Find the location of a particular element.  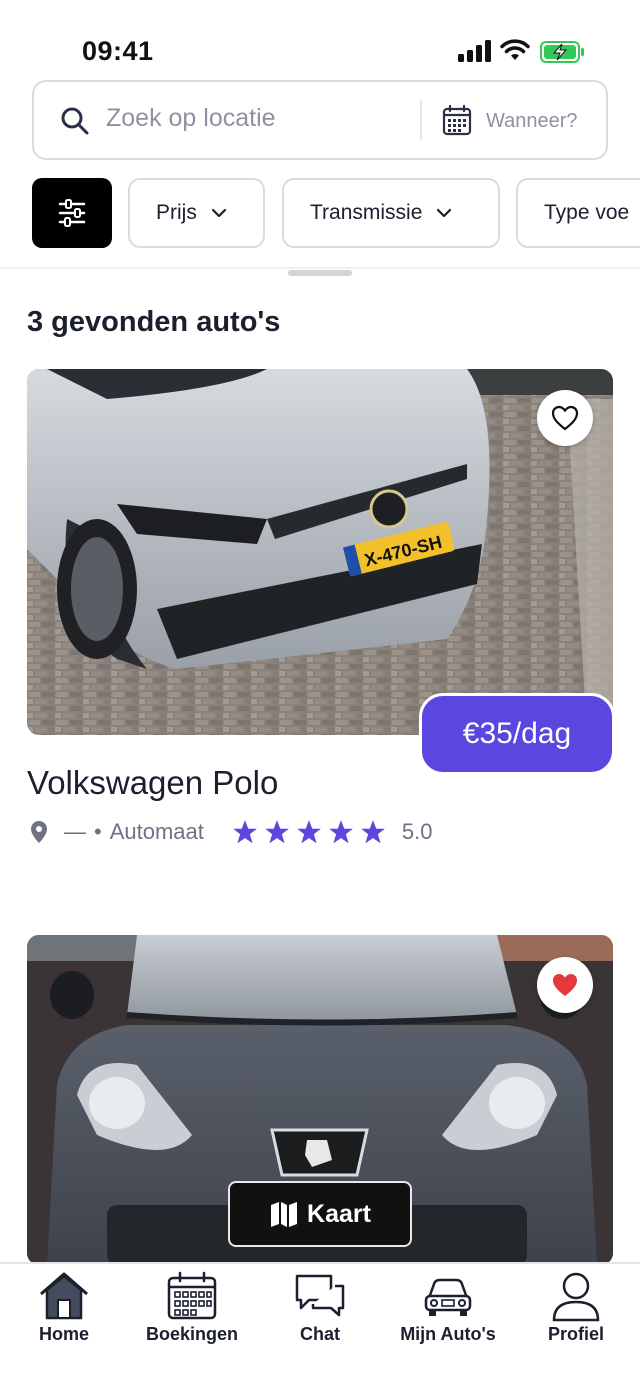

sheet-drag-handle is located at coordinates (320, 273).